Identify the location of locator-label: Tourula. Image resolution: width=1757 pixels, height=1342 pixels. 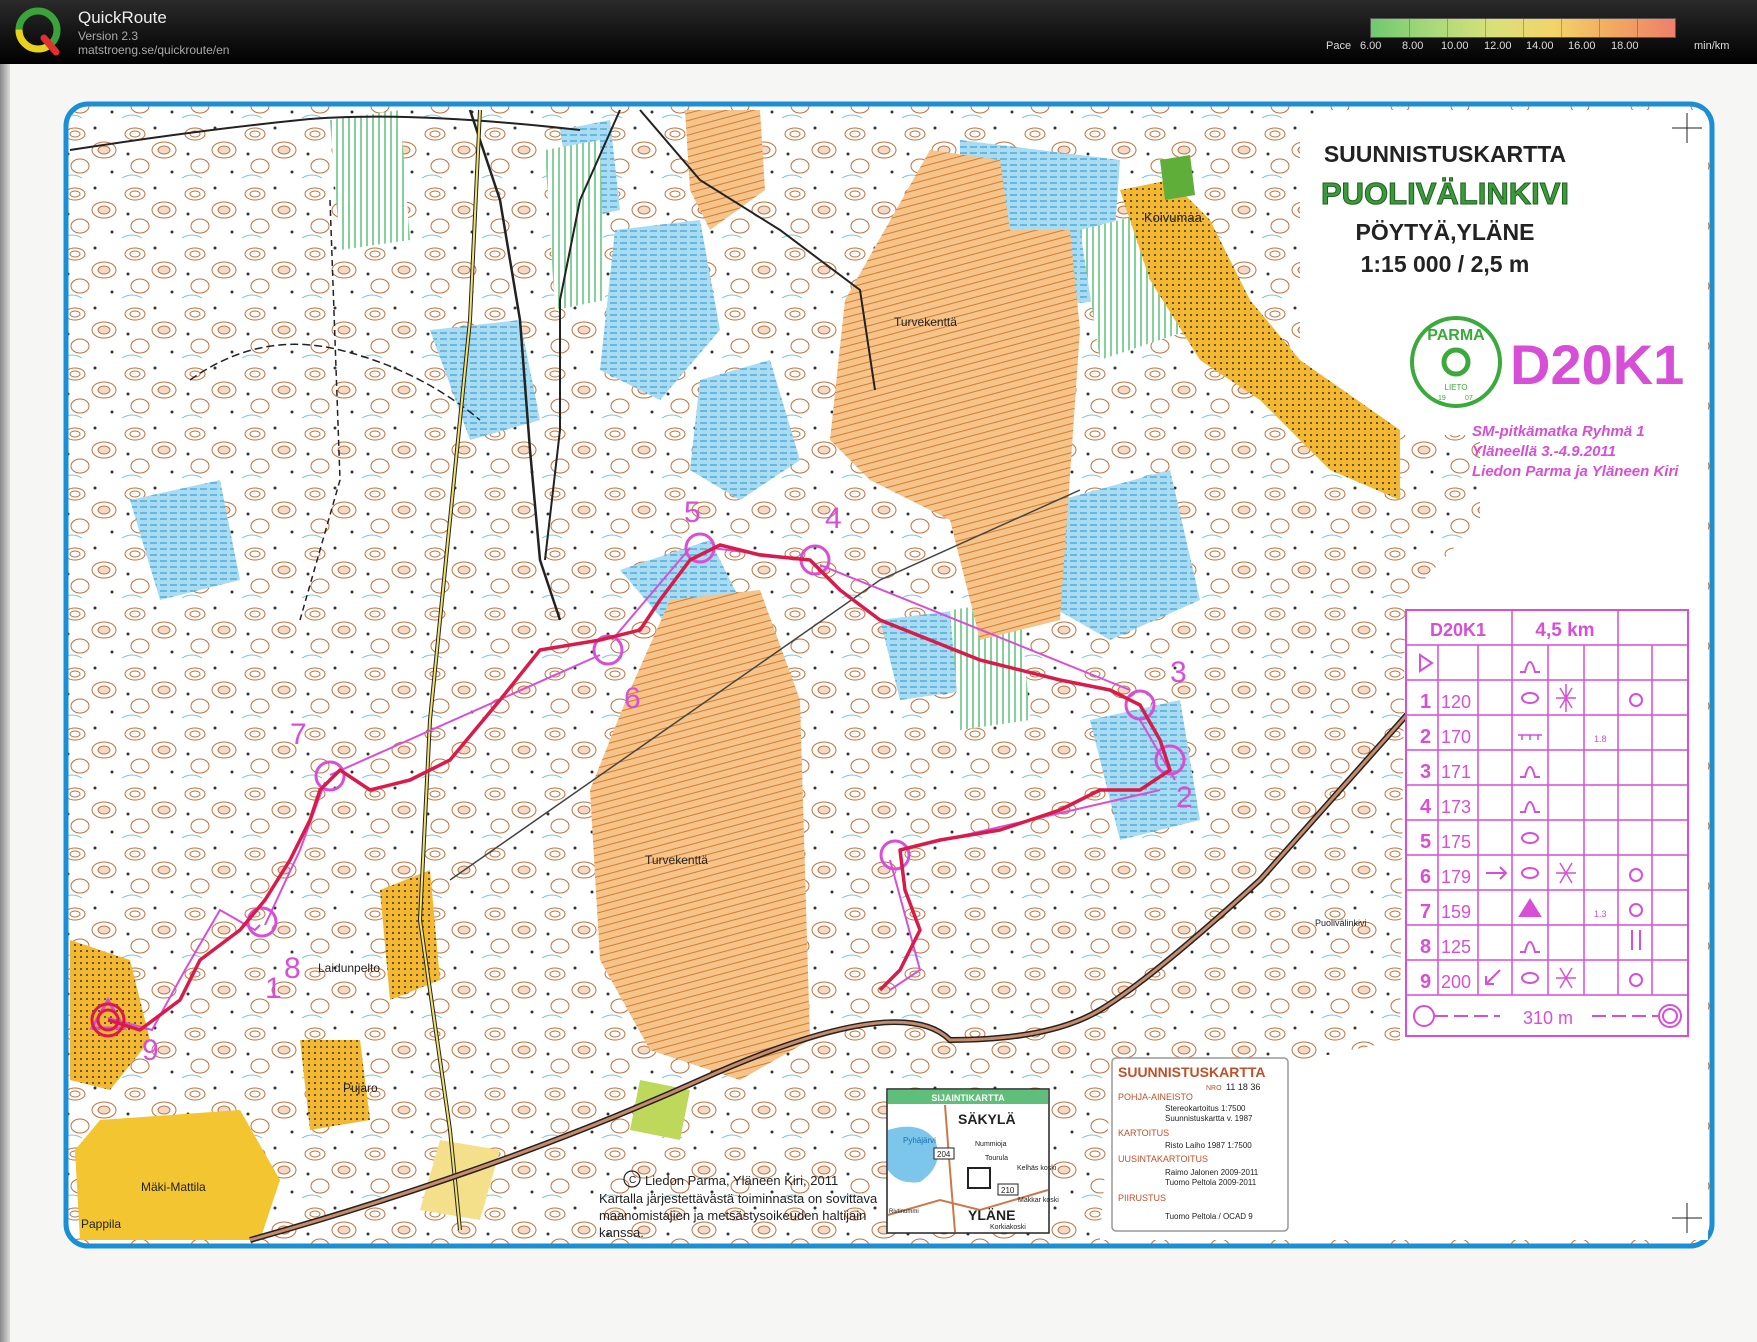
(996, 1158).